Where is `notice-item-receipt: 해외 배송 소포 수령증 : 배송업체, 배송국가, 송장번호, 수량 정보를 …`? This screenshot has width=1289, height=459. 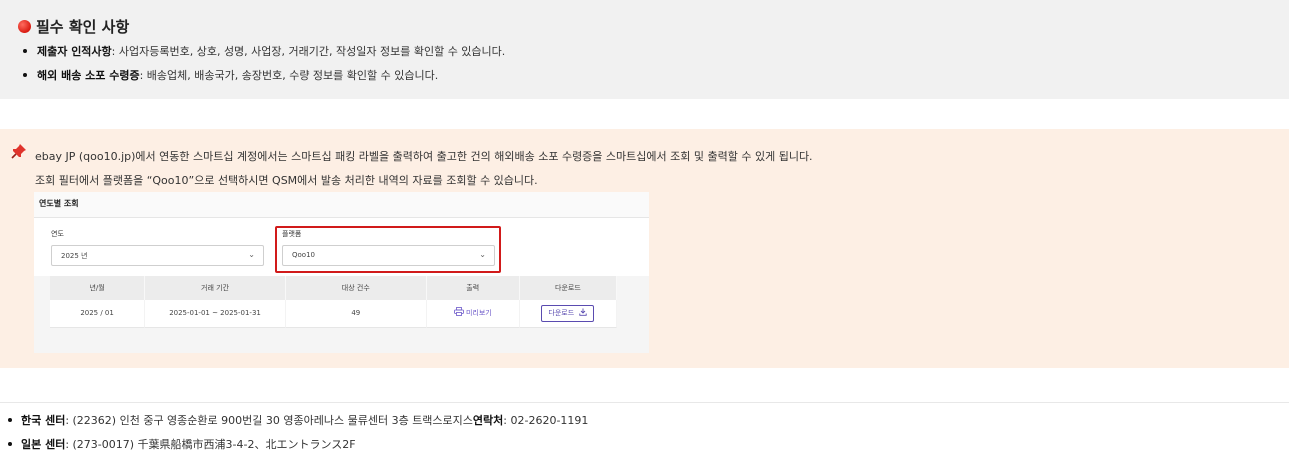
notice-item-receipt: 해외 배송 소포 수령증 : 배송업체, 배송국가, 송장번호, 수량 정보를 … is located at coordinates (230, 75).